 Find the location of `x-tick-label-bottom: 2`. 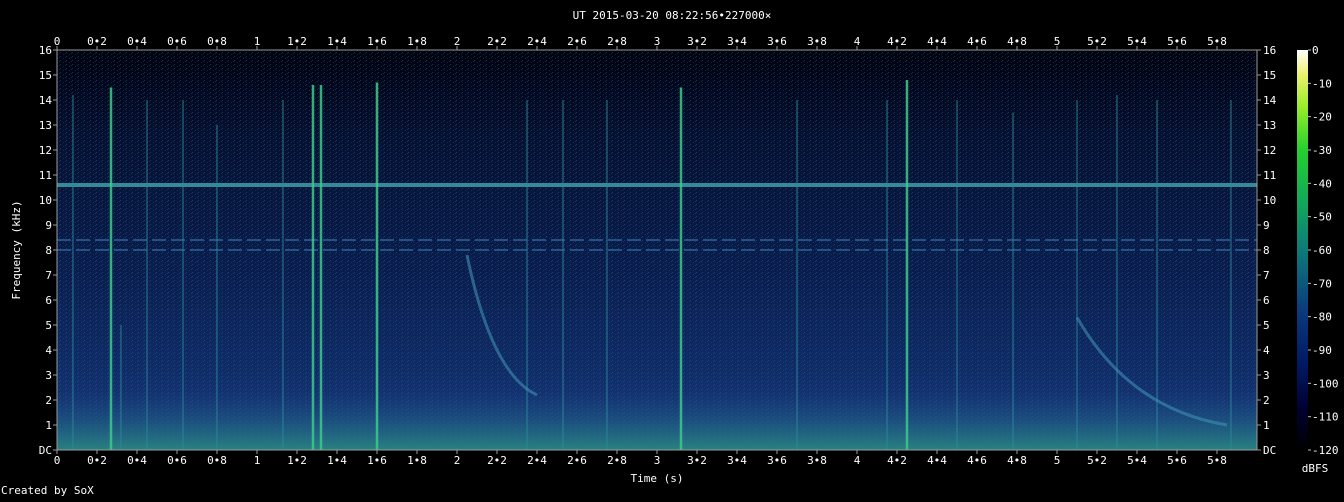

x-tick-label-bottom: 2 is located at coordinates (457, 460).